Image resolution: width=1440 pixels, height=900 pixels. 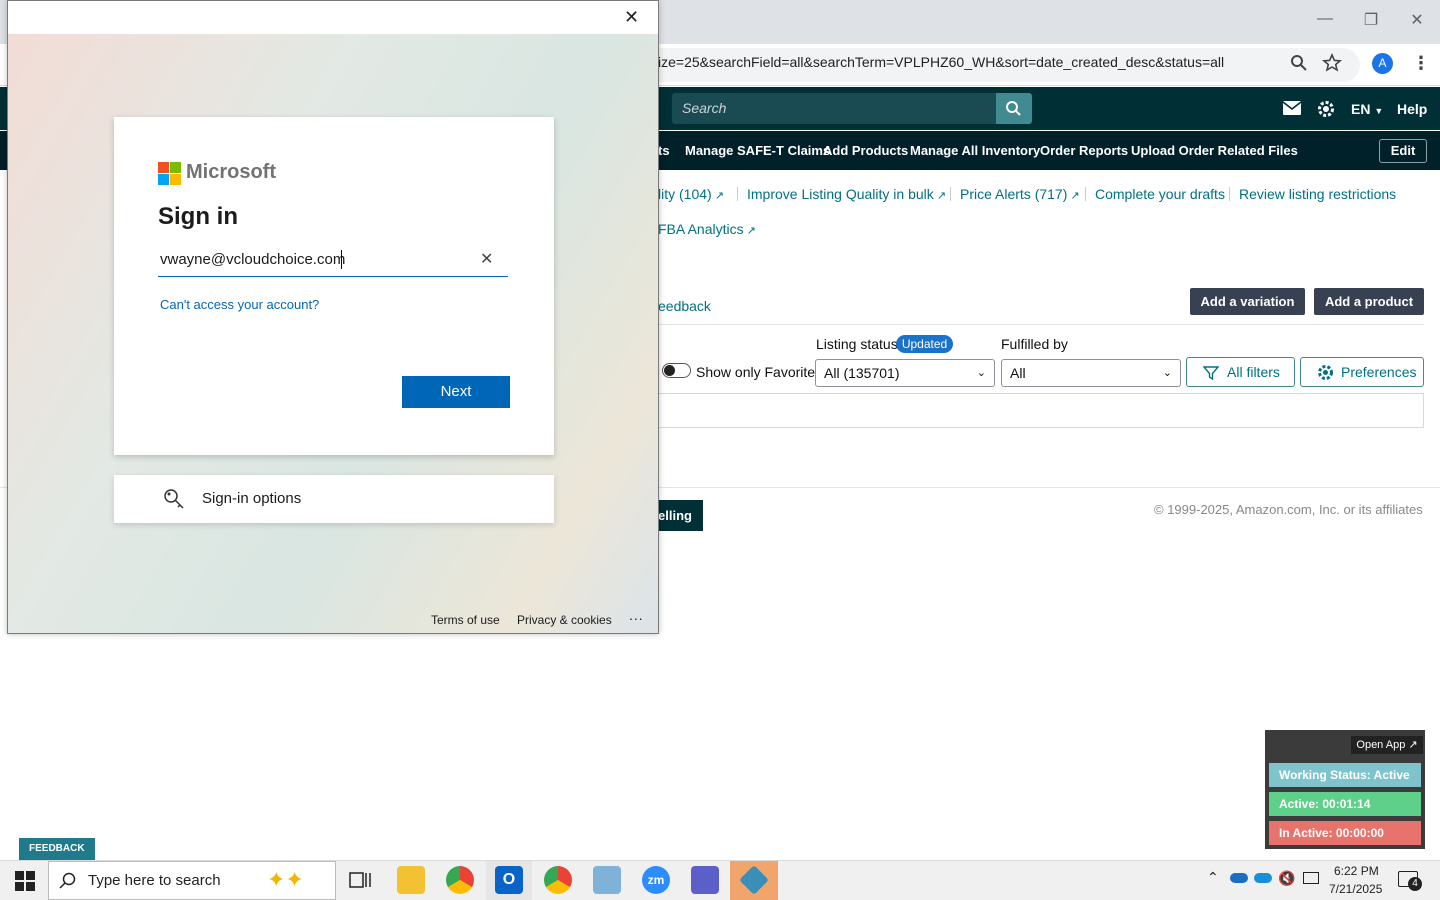 I want to click on amazon-search-placeholder: Search, so click(x=704, y=108).